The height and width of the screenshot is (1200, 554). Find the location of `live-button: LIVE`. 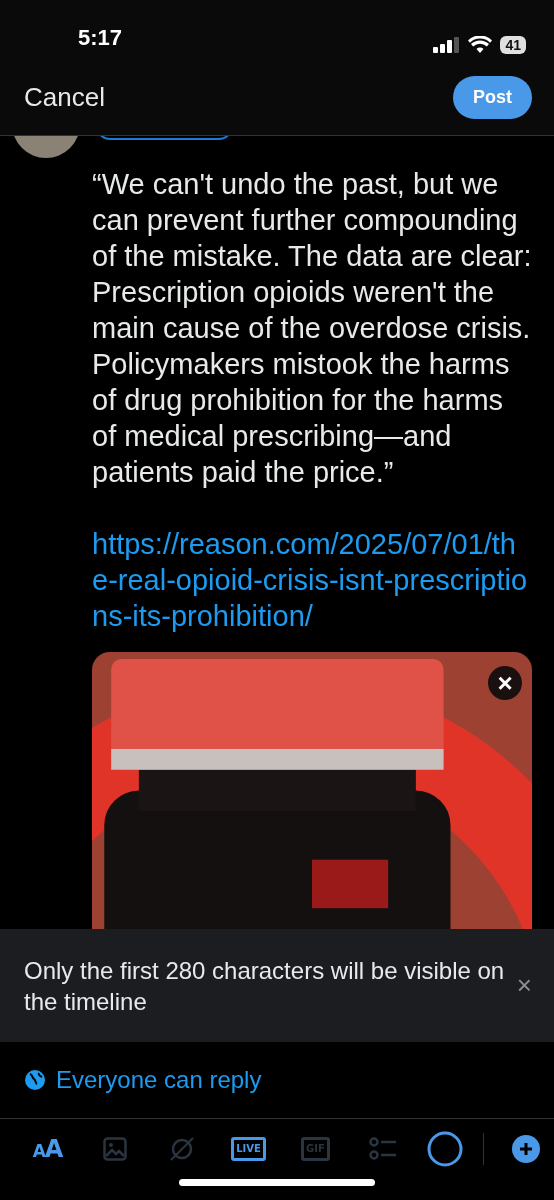

live-button: LIVE is located at coordinates (248, 1149).